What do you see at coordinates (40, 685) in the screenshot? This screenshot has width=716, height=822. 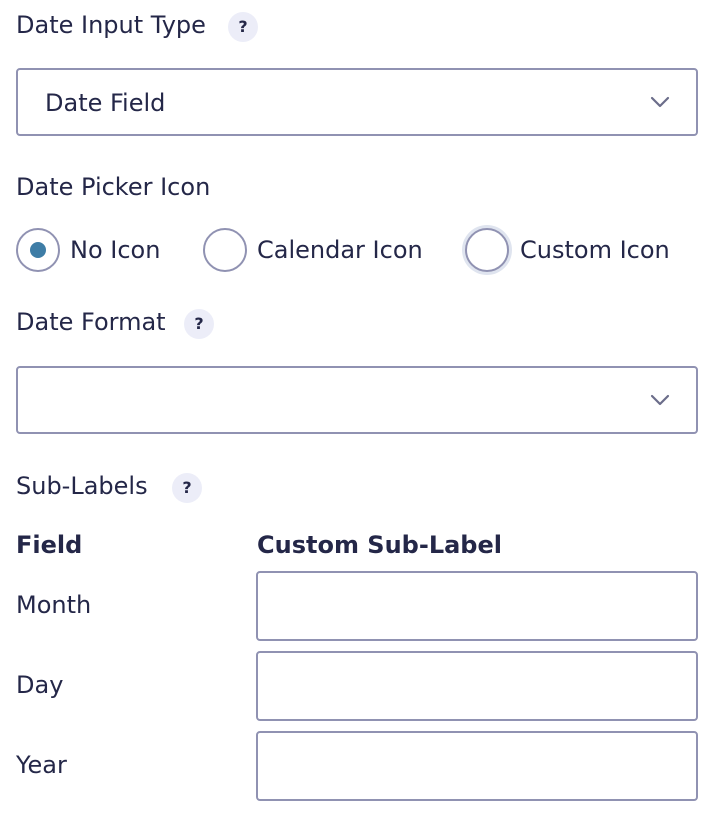 I see `row-label-day: Day` at bounding box center [40, 685].